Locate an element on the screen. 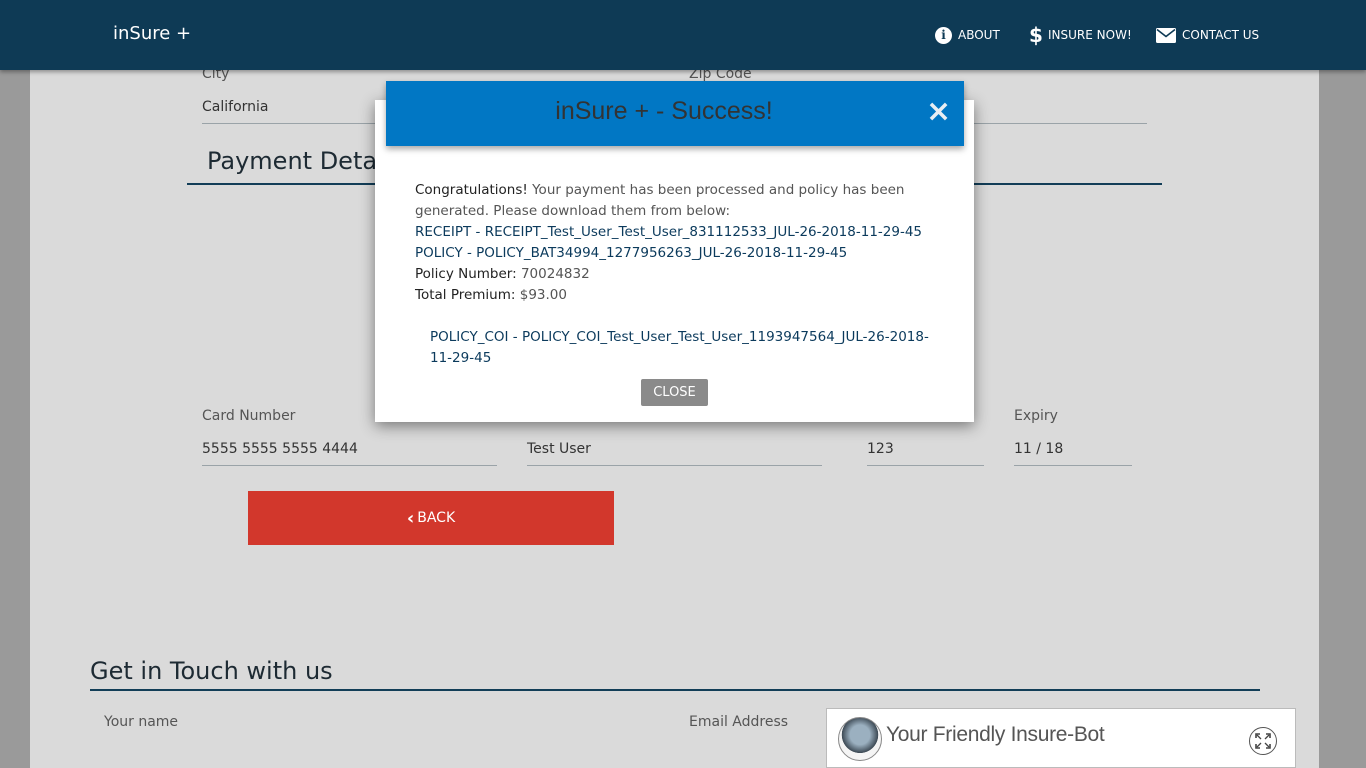 This screenshot has width=1366, height=768. total-premium-value: $93.00 is located at coordinates (541, 295).